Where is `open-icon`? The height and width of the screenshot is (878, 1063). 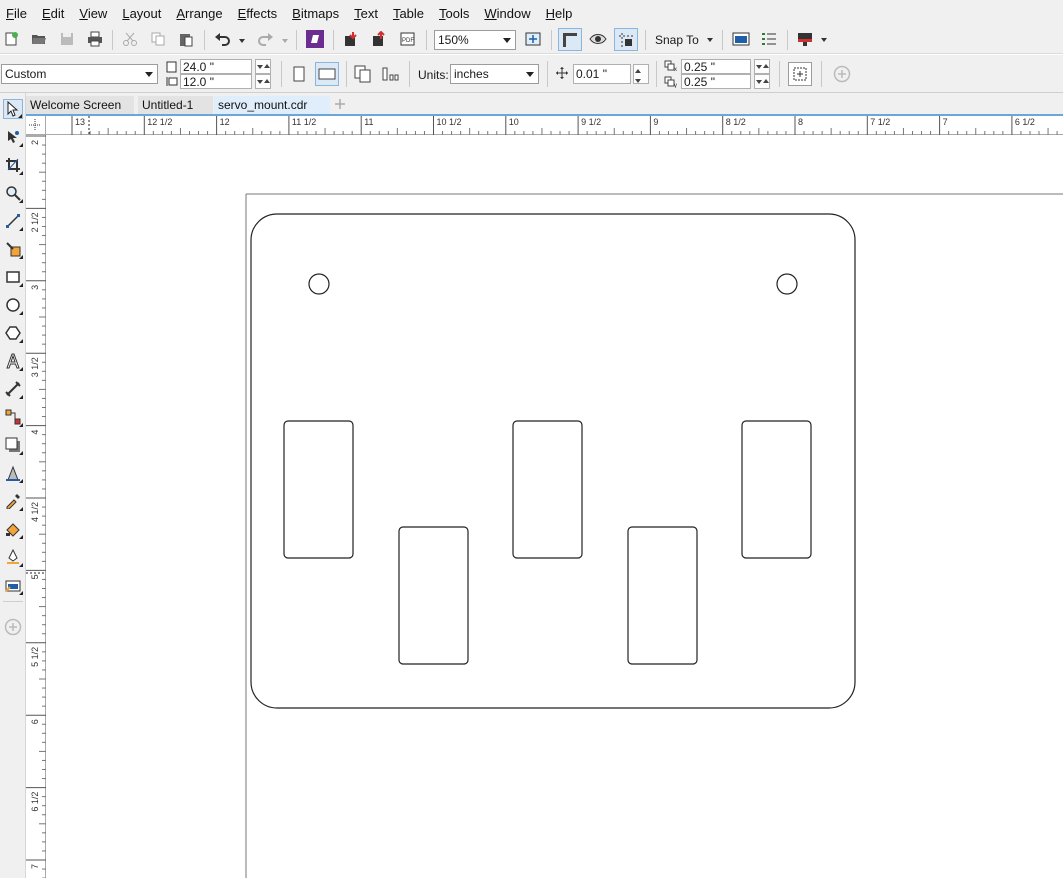
open-icon is located at coordinates (39, 39).